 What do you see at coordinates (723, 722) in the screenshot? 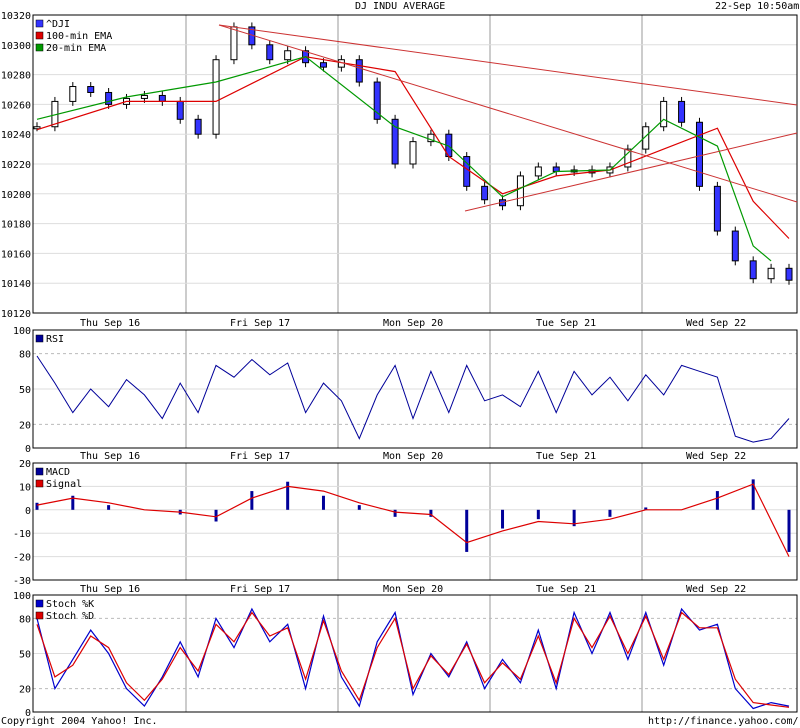
I see `source-url: http://finance.yahoo.com/` at bounding box center [723, 722].